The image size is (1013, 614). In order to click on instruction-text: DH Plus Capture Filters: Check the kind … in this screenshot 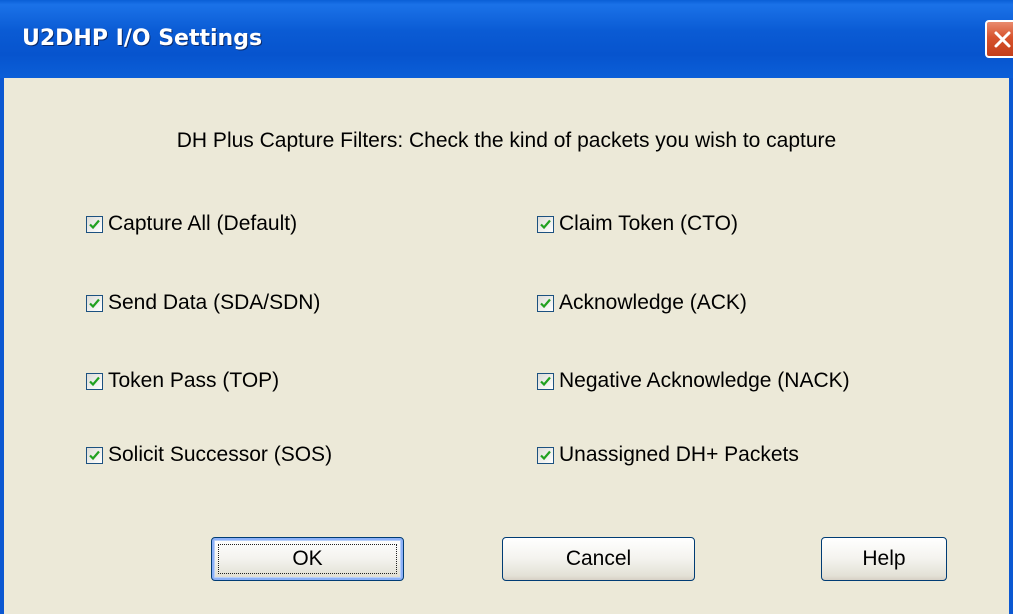, I will do `click(506, 140)`.